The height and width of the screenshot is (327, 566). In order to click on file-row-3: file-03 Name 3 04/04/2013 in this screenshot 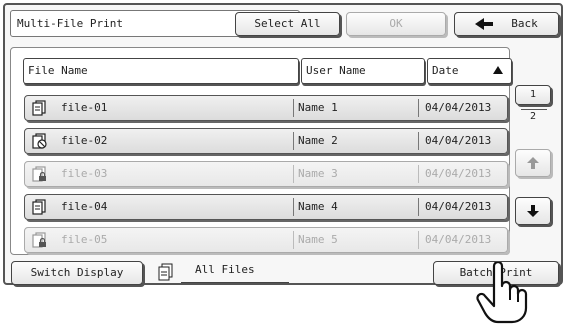, I will do `click(266, 174)`.